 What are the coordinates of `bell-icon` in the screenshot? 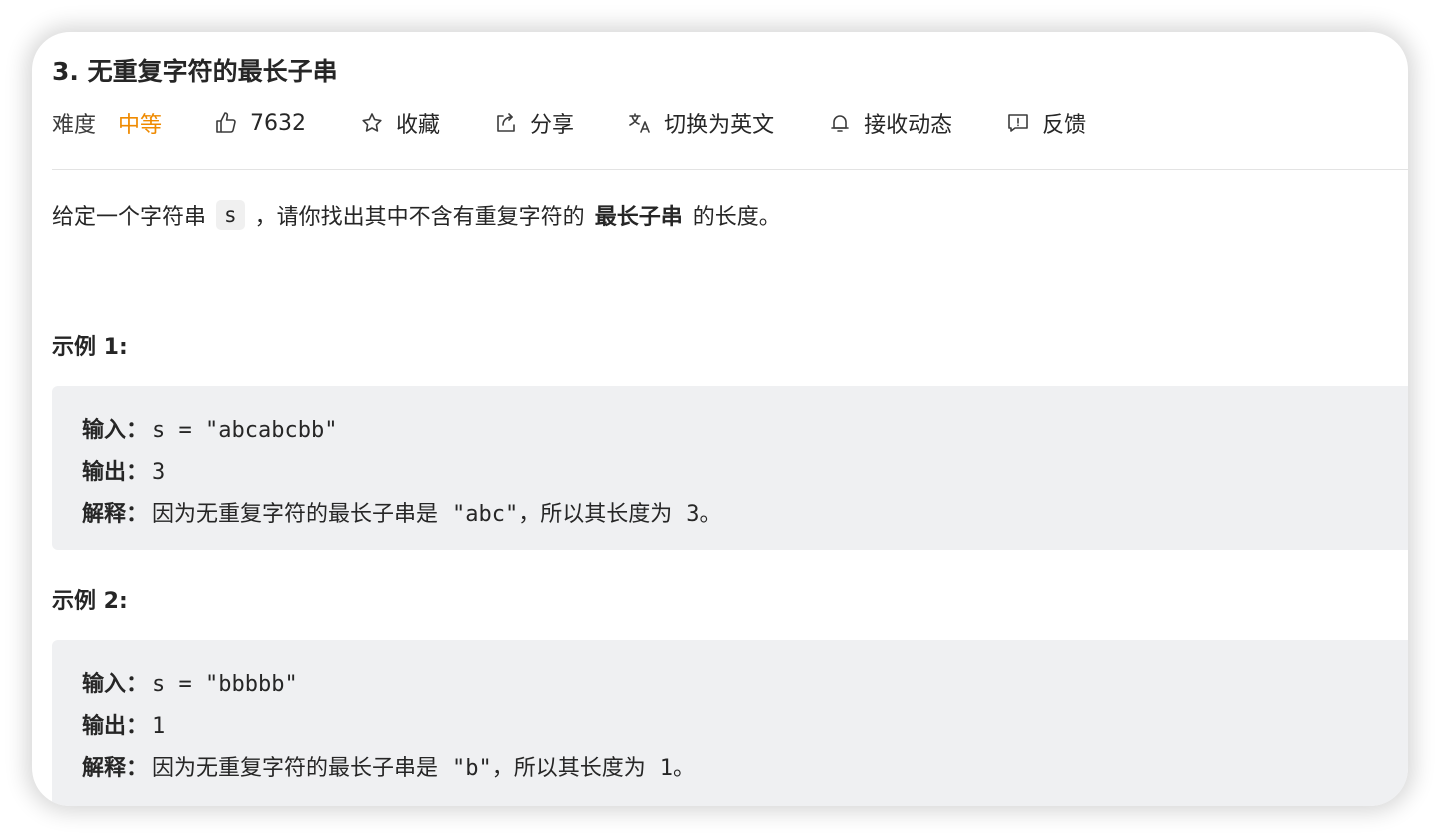 It's located at (840, 123).